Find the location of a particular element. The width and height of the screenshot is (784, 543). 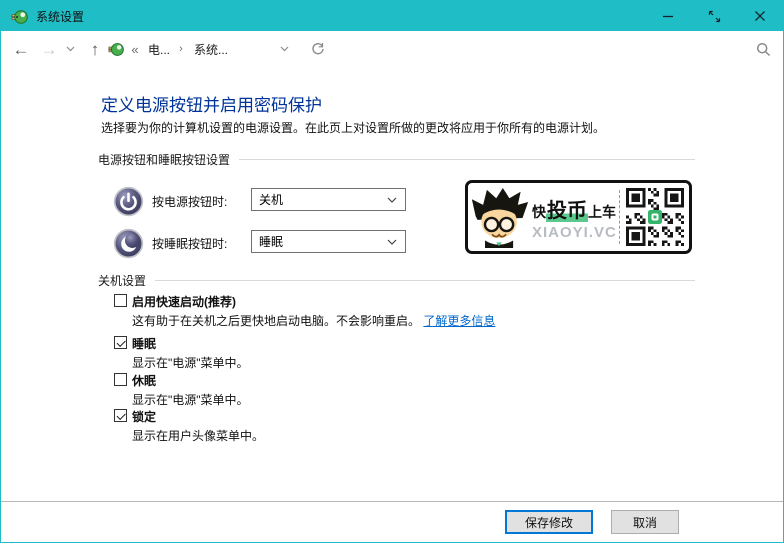

section-shutdown: 关机设置 is located at coordinates (396, 280).